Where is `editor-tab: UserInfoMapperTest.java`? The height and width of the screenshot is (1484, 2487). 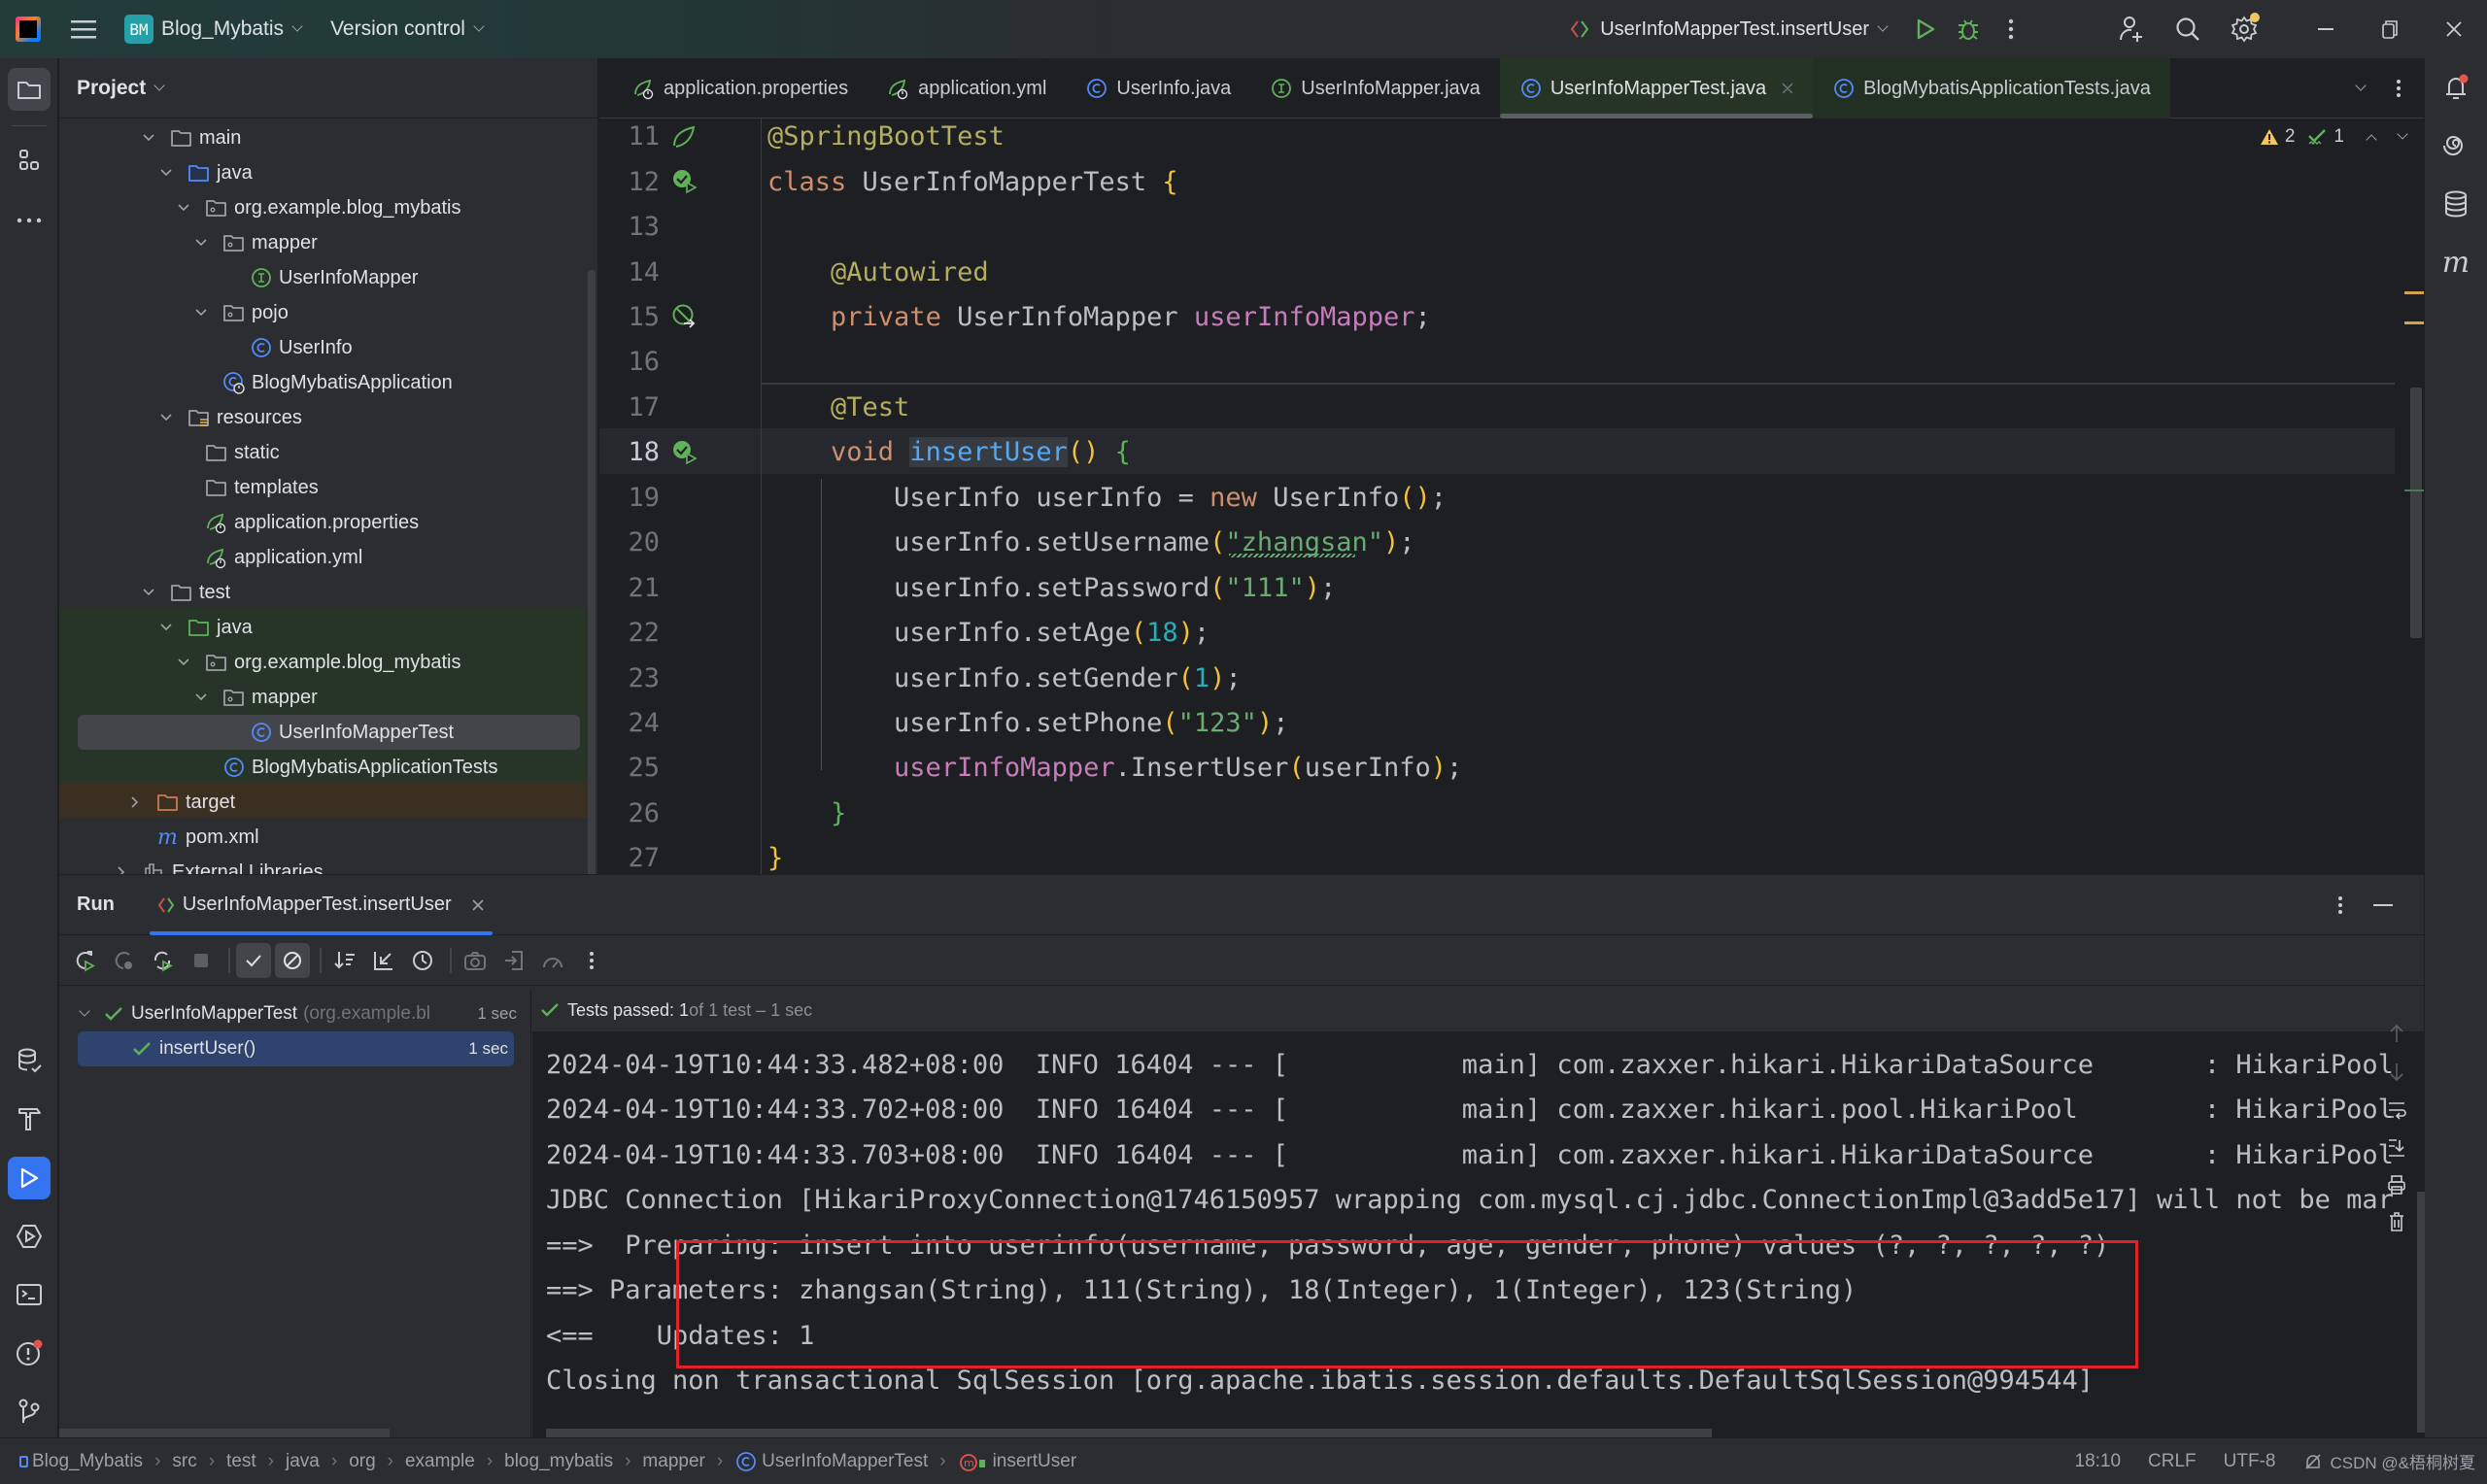 editor-tab: UserInfoMapperTest.java is located at coordinates (1656, 88).